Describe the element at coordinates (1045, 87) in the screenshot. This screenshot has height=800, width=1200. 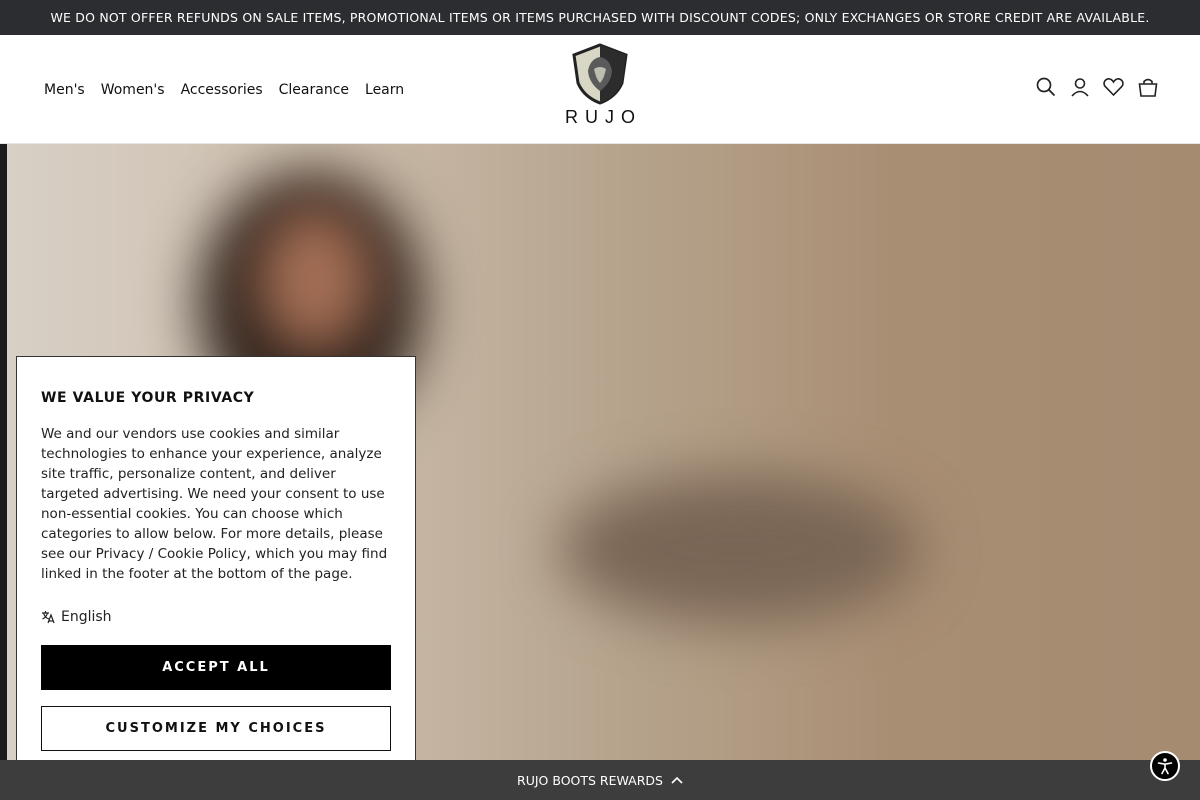
I see `search-icon` at that location.